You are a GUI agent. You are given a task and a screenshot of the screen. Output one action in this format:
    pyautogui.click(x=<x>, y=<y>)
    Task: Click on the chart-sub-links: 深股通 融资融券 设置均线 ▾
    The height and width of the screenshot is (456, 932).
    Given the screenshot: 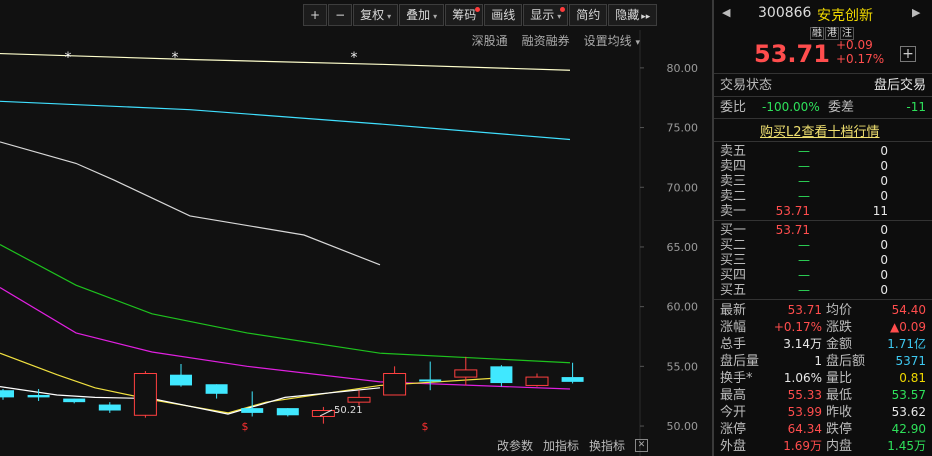 What is the action you would take?
    pyautogui.click(x=556, y=40)
    